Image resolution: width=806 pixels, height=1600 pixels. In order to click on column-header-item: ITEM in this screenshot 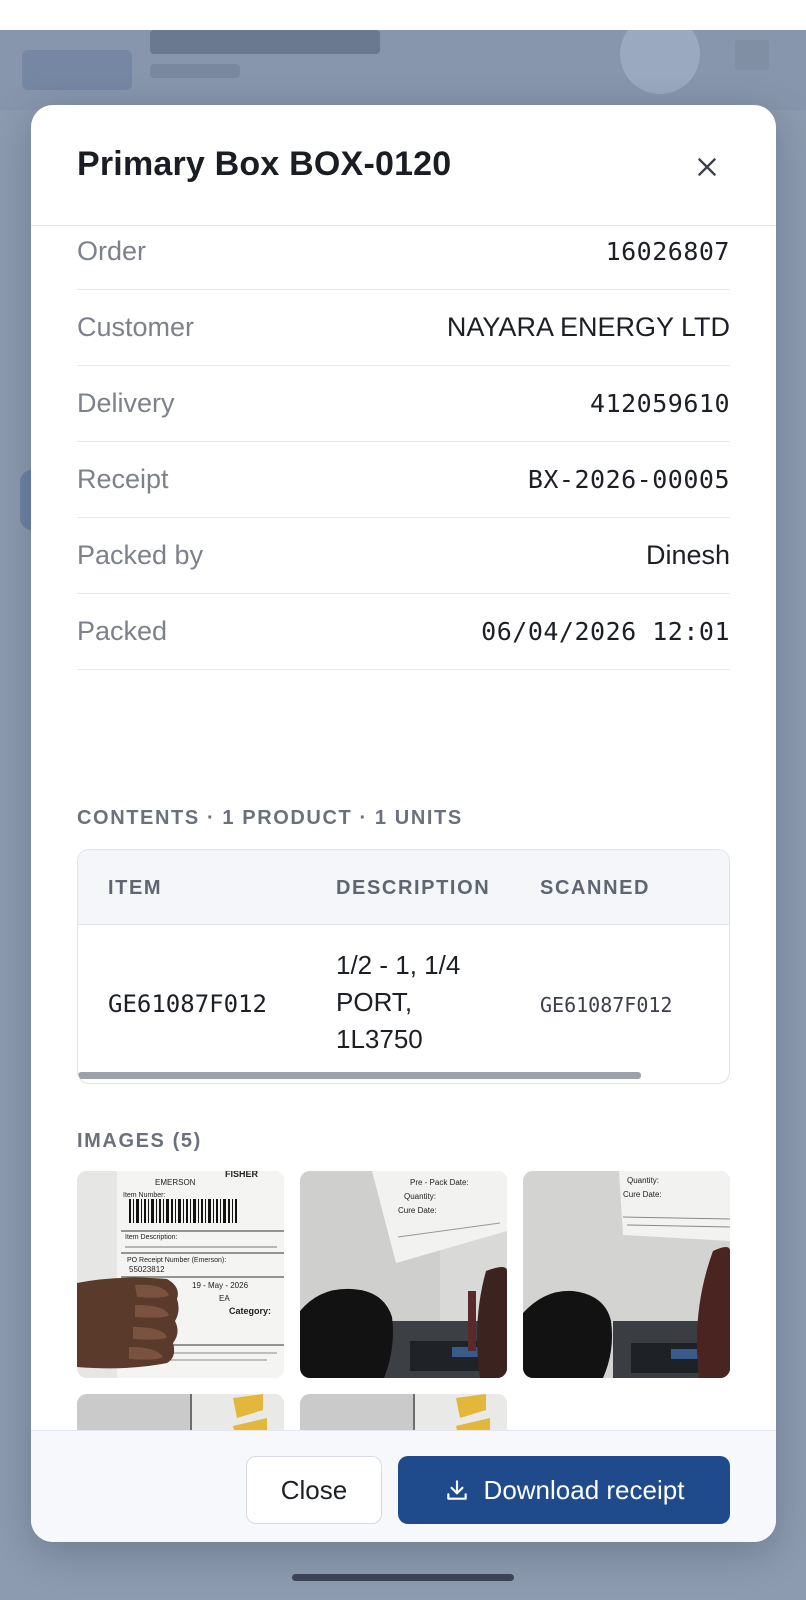, I will do `click(135, 888)`.